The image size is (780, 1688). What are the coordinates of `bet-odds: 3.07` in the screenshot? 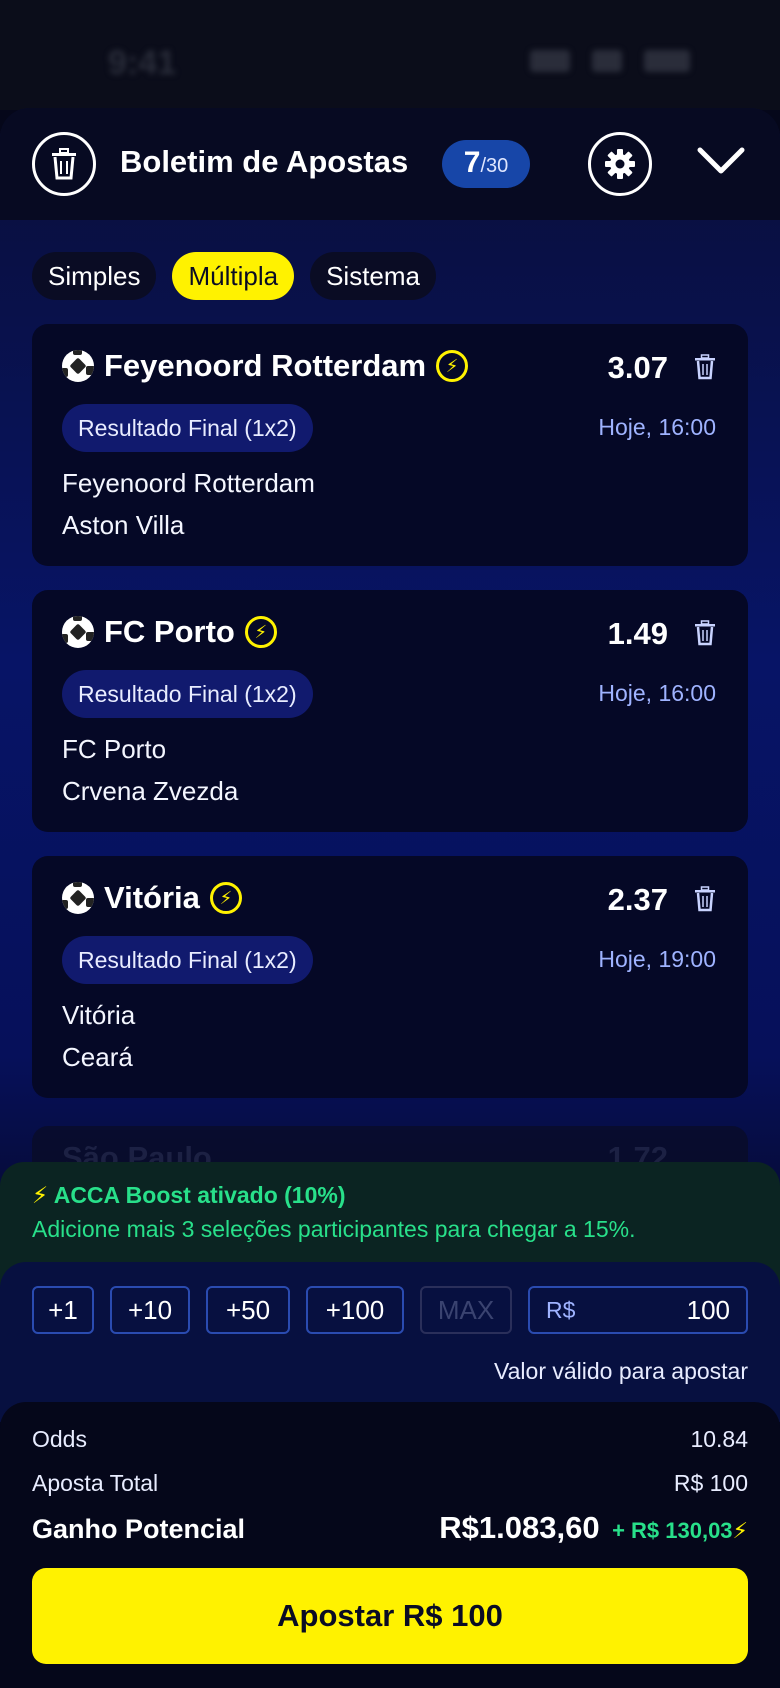 It's located at (637, 367).